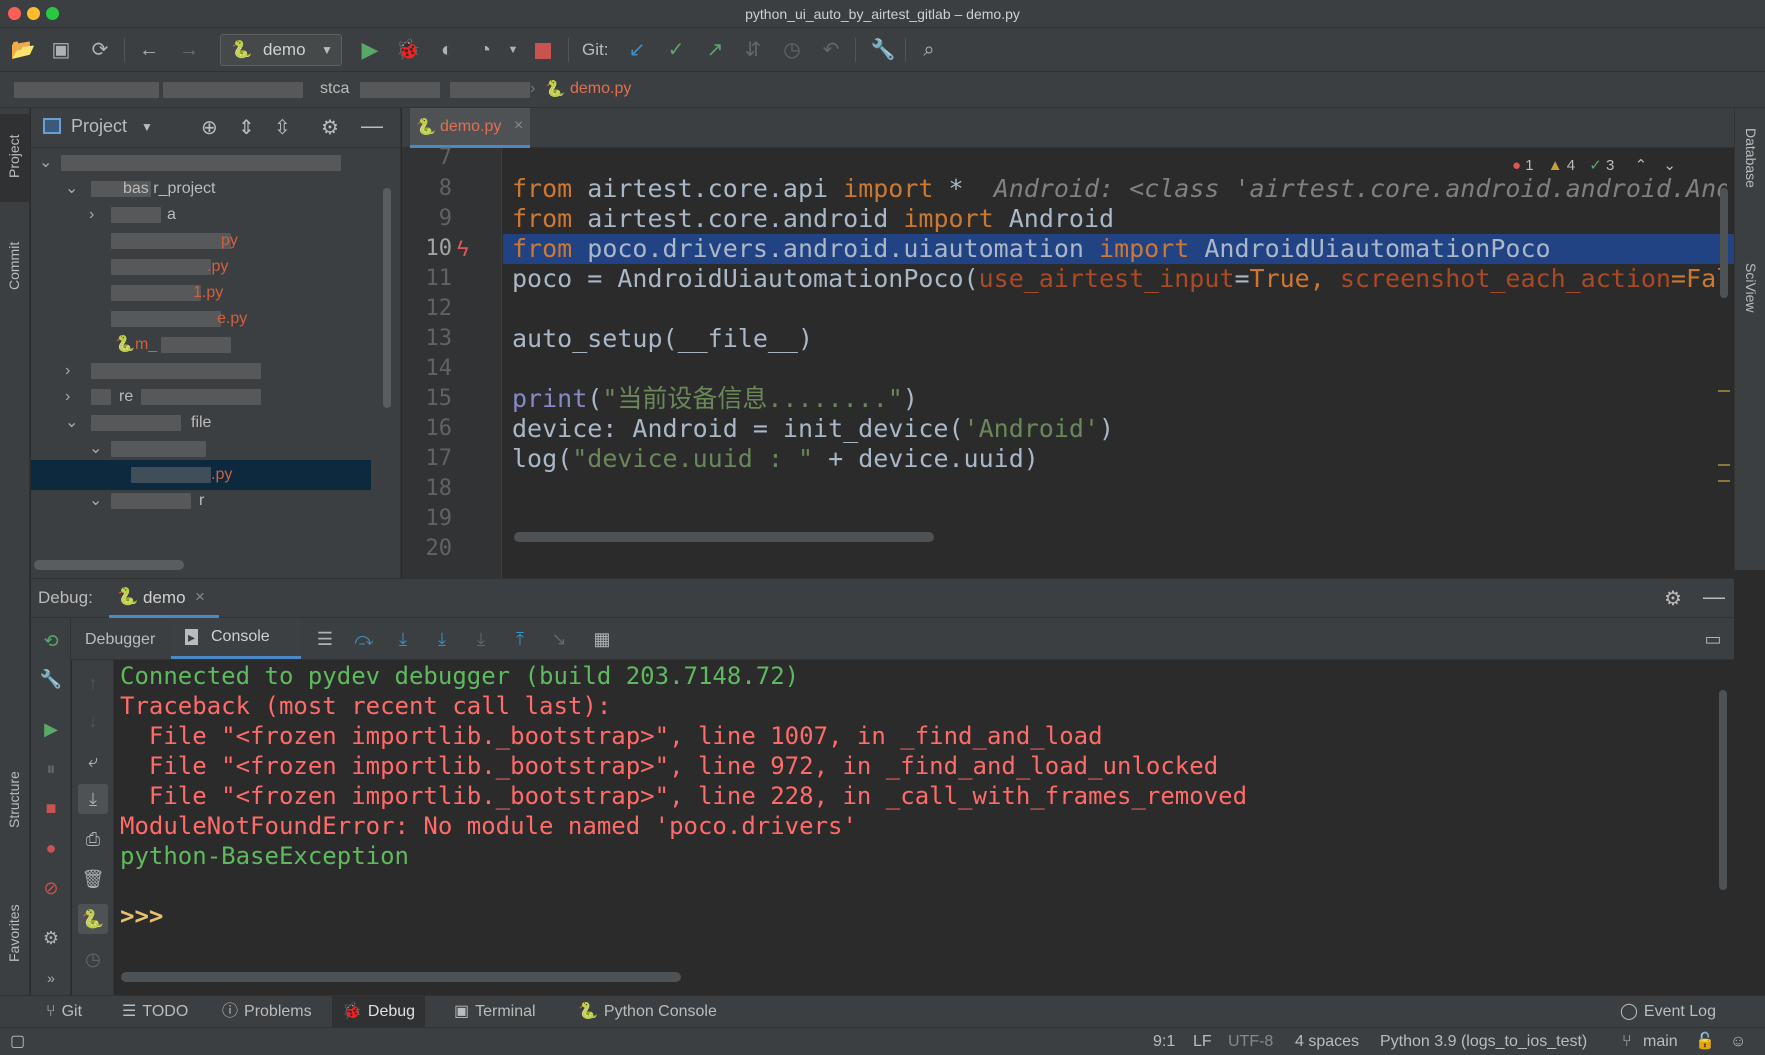 The width and height of the screenshot is (1765, 1055). I want to click on breadcrumb-item: stca, so click(334, 89).